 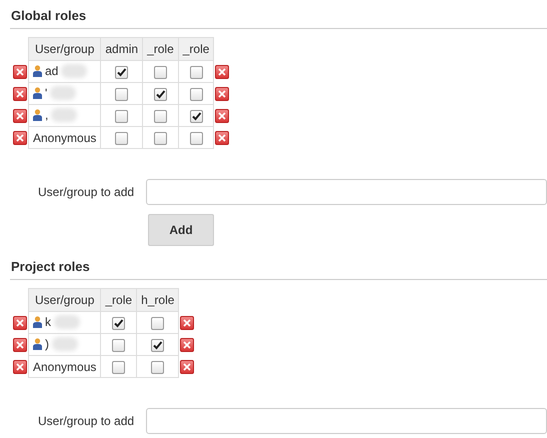 What do you see at coordinates (51, 71) in the screenshot?
I see `user-name: ad` at bounding box center [51, 71].